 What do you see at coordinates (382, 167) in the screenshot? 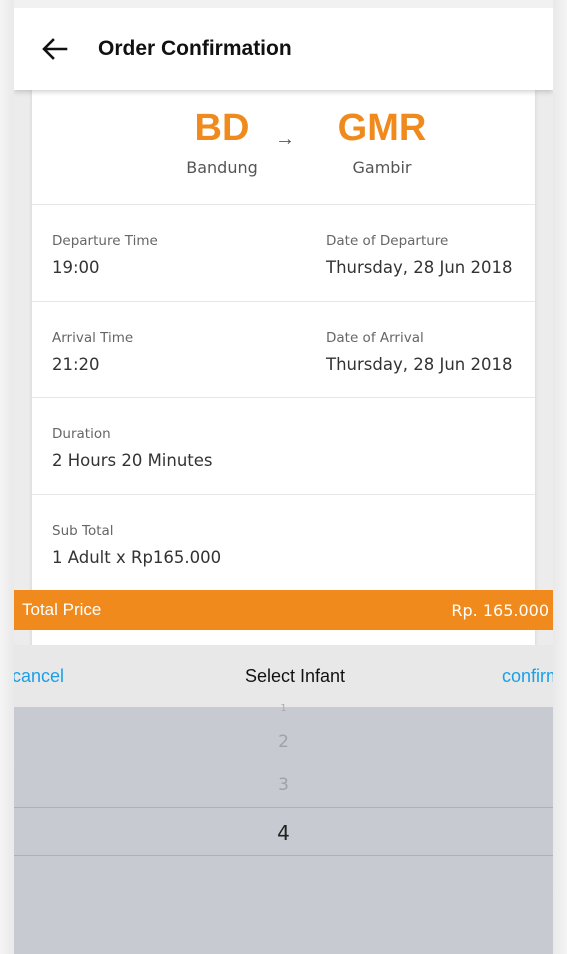
I see `destination-name: Gambir` at bounding box center [382, 167].